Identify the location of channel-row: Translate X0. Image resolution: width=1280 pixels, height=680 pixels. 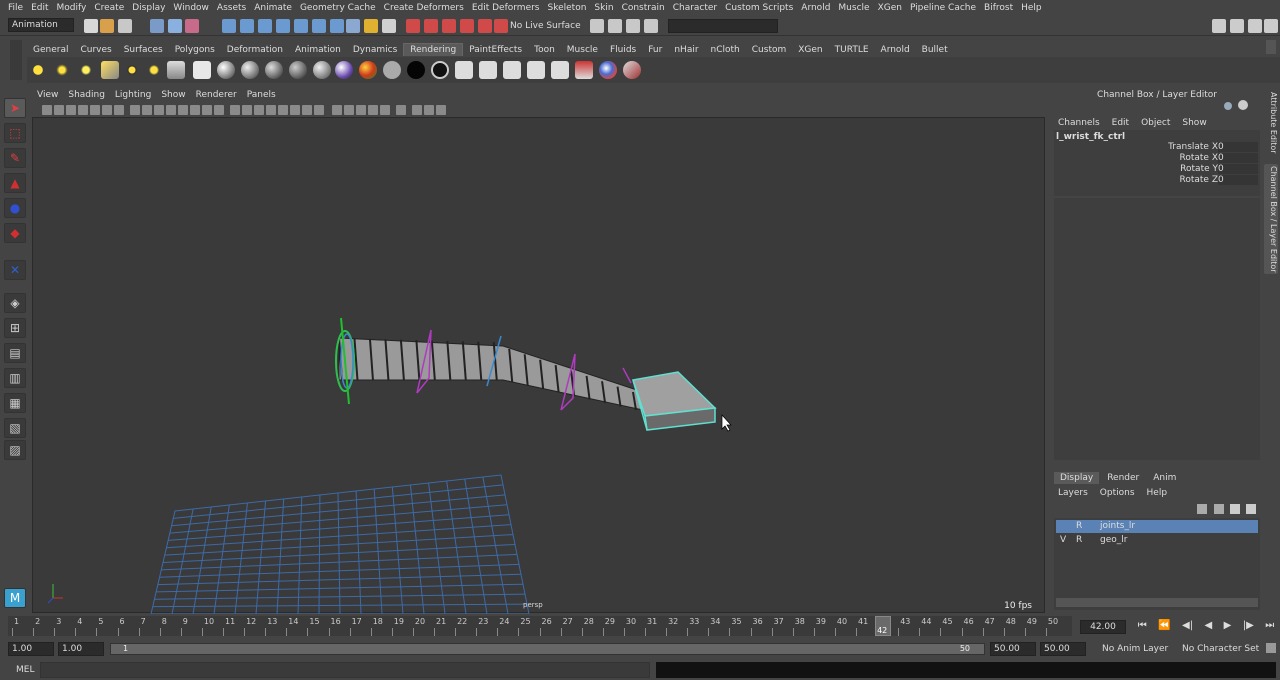
(1157, 147).